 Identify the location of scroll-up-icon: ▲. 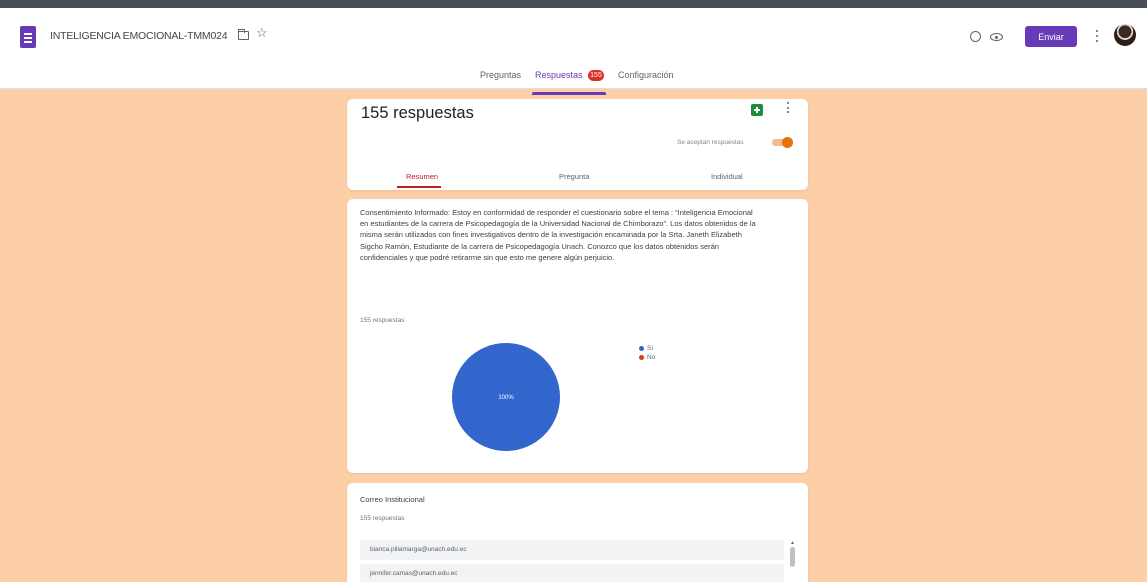
(792, 543).